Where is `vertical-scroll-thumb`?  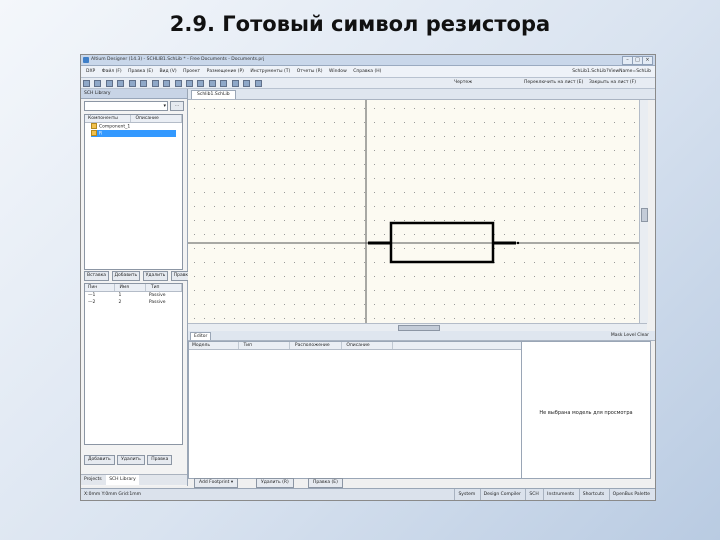 vertical-scroll-thumb is located at coordinates (644, 215).